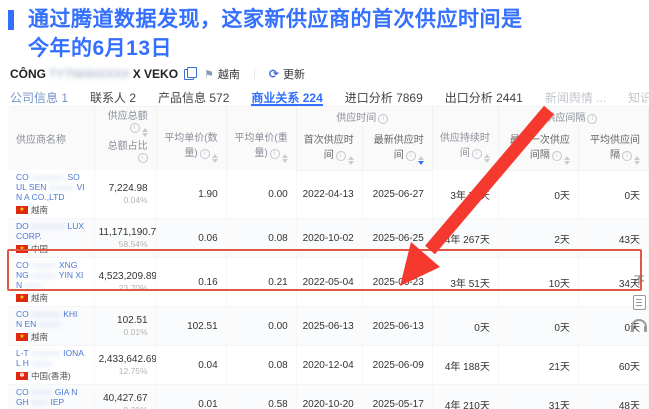 The image size is (649, 409). Describe the element at coordinates (538, 148) in the screenshot. I see `column-header-last_gap: 最近一次供应间隔 i` at that location.